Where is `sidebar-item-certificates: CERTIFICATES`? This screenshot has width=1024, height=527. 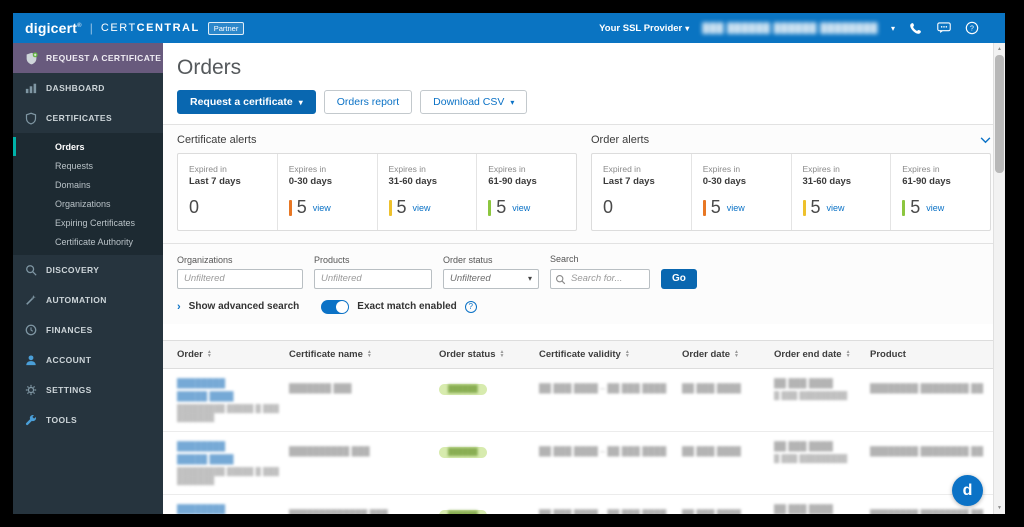
sidebar-item-certificates: CERTIFICATES is located at coordinates (88, 118).